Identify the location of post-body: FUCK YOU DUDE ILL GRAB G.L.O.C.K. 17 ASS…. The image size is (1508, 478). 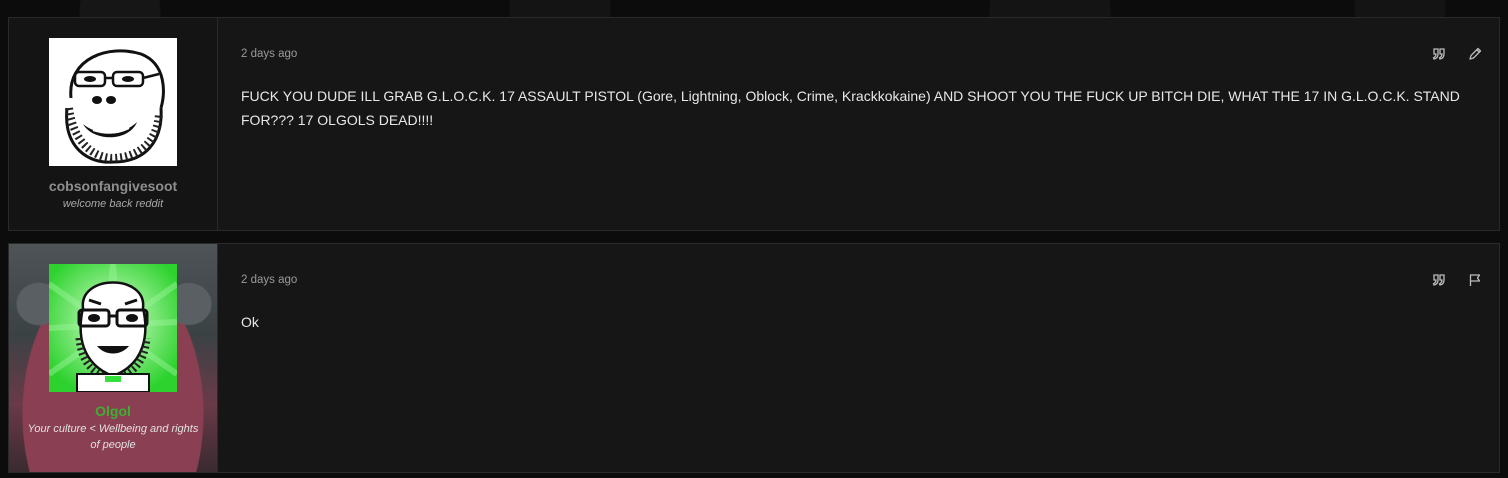
(850, 108).